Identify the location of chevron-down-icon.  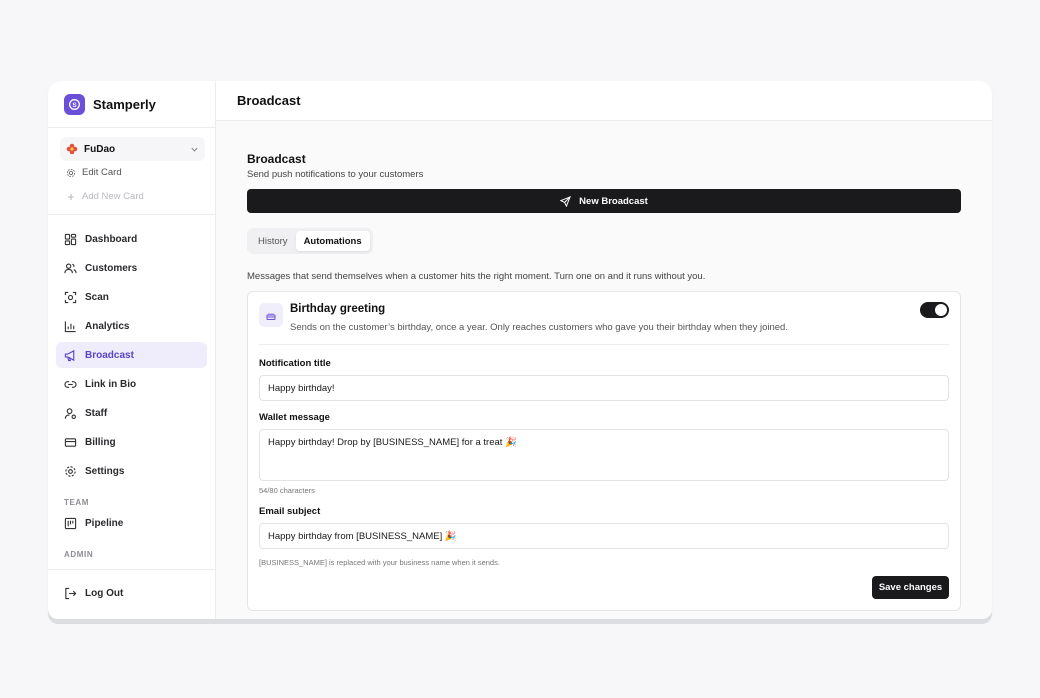
(194, 149).